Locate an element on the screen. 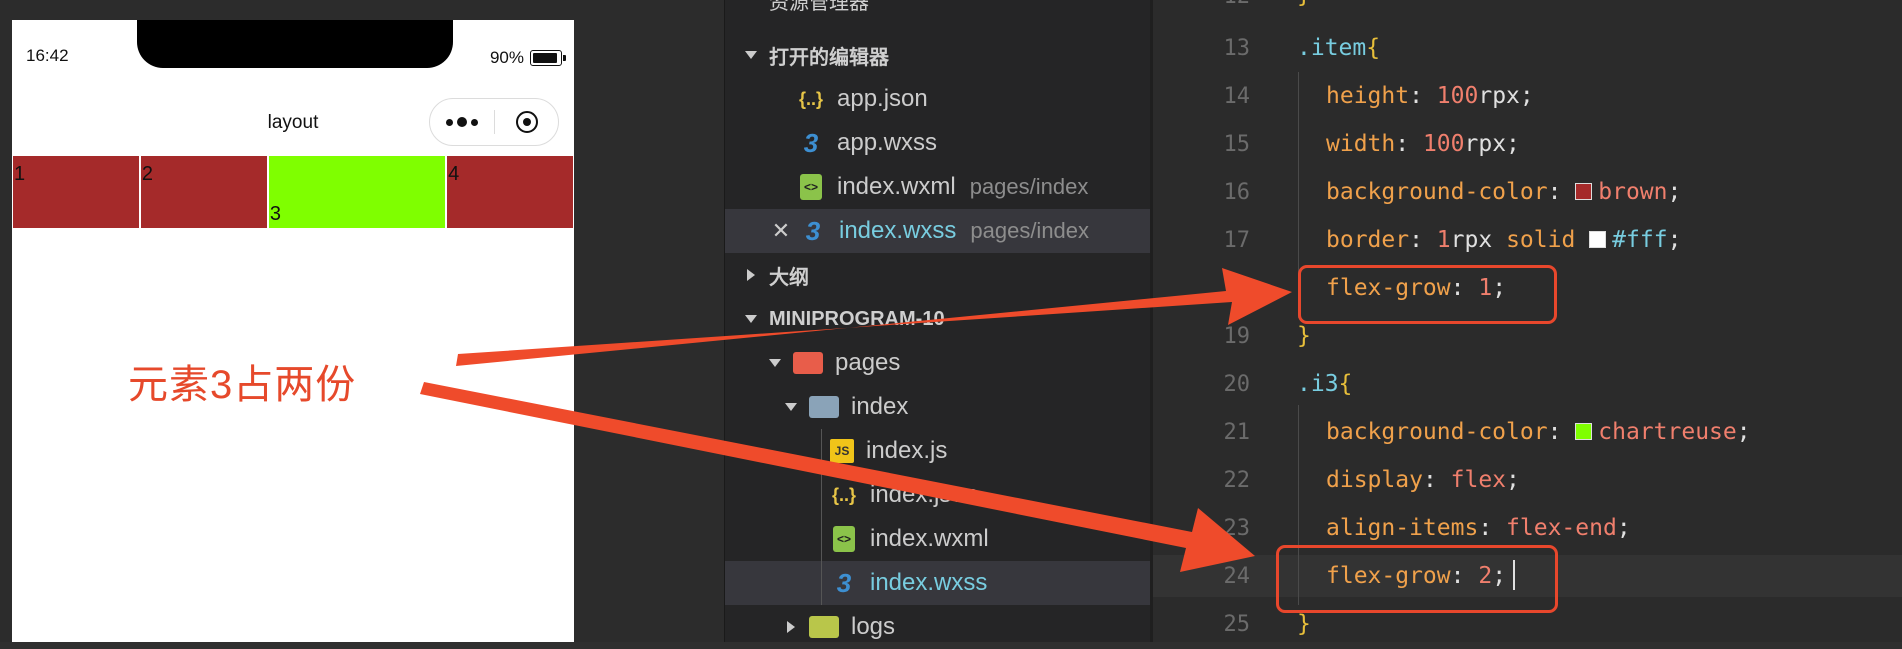 This screenshot has width=1902, height=649. line-number: 13 is located at coordinates (1237, 48).